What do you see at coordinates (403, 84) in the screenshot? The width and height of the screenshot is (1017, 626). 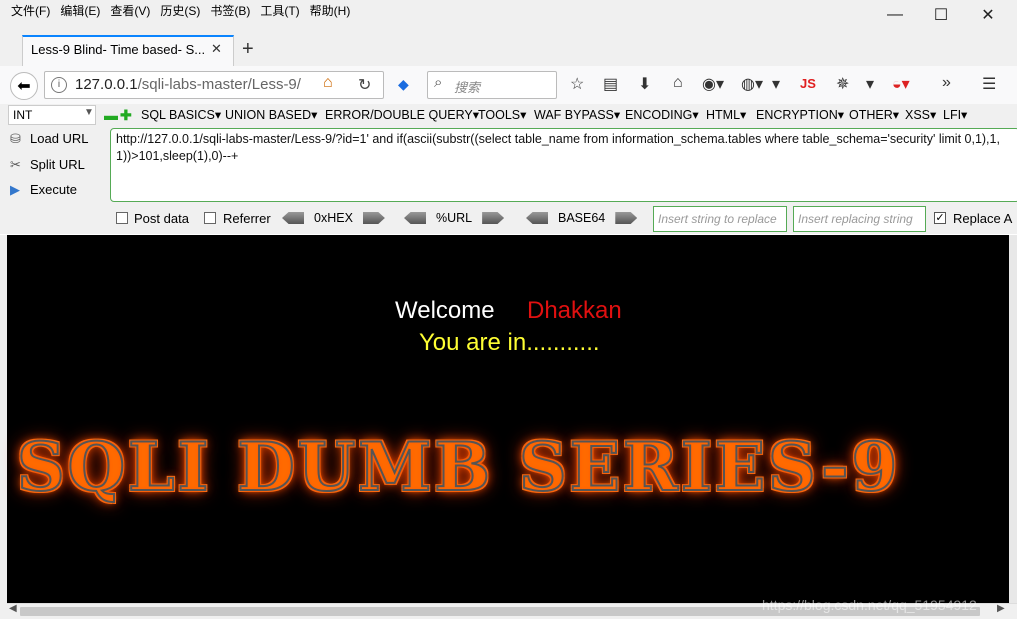 I see `extension-icon: ◆` at bounding box center [403, 84].